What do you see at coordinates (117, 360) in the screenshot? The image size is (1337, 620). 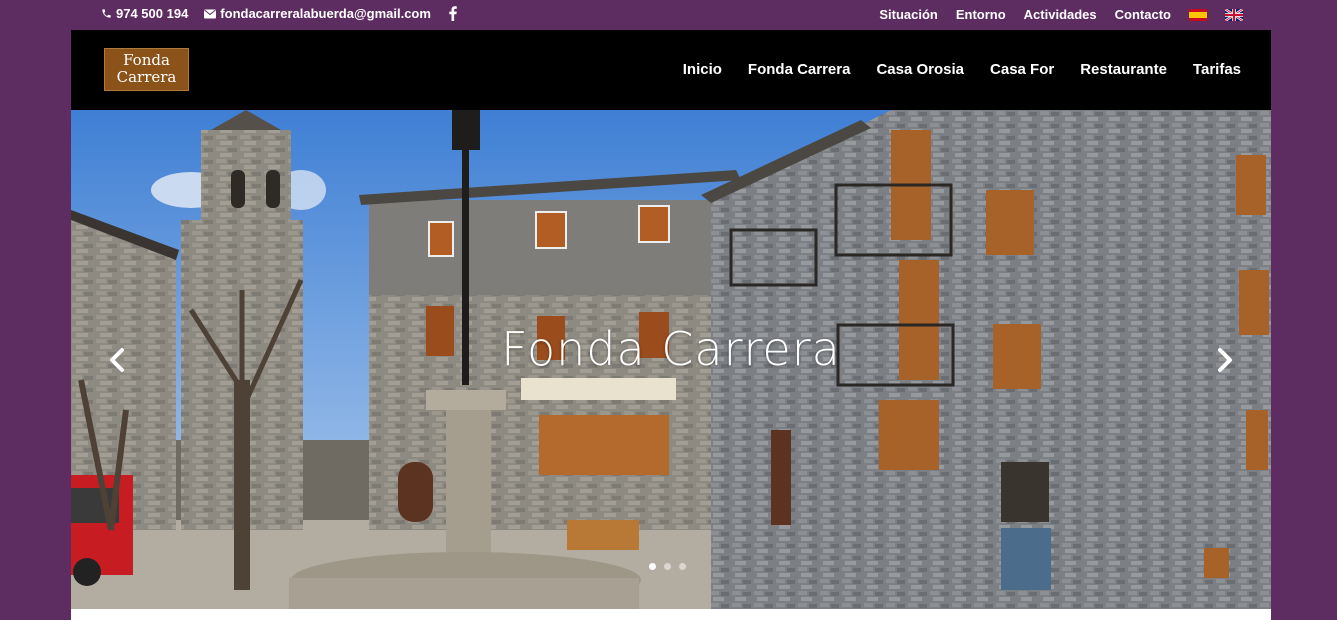 I see `chevron-left-icon` at bounding box center [117, 360].